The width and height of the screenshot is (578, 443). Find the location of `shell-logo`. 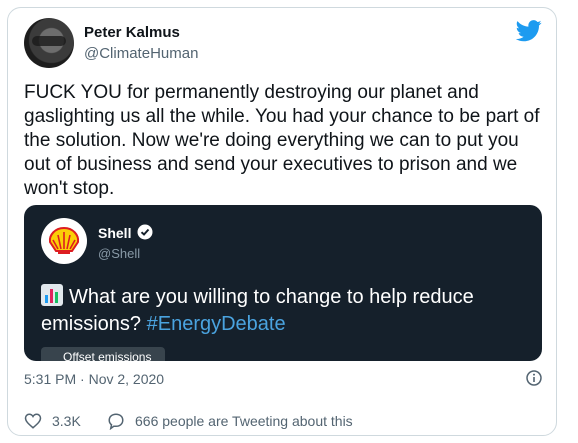

shell-logo is located at coordinates (64, 241).